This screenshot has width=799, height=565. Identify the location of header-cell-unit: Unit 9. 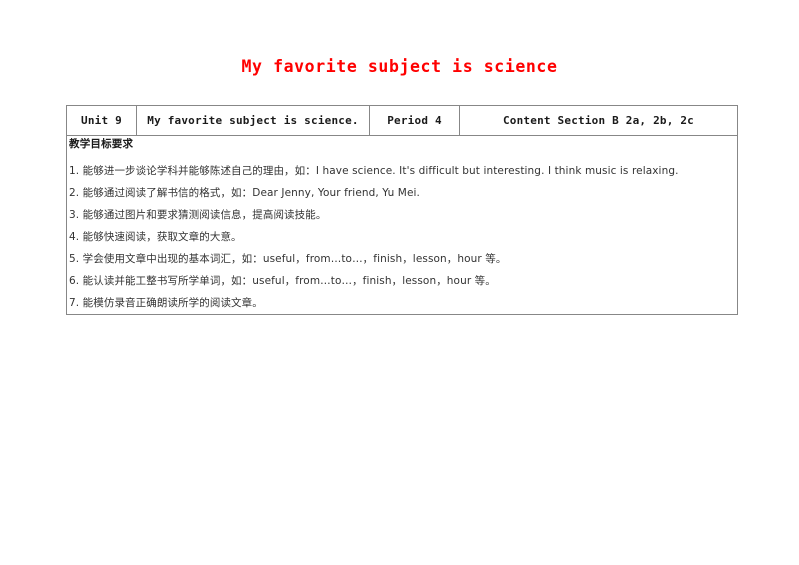
(101, 120).